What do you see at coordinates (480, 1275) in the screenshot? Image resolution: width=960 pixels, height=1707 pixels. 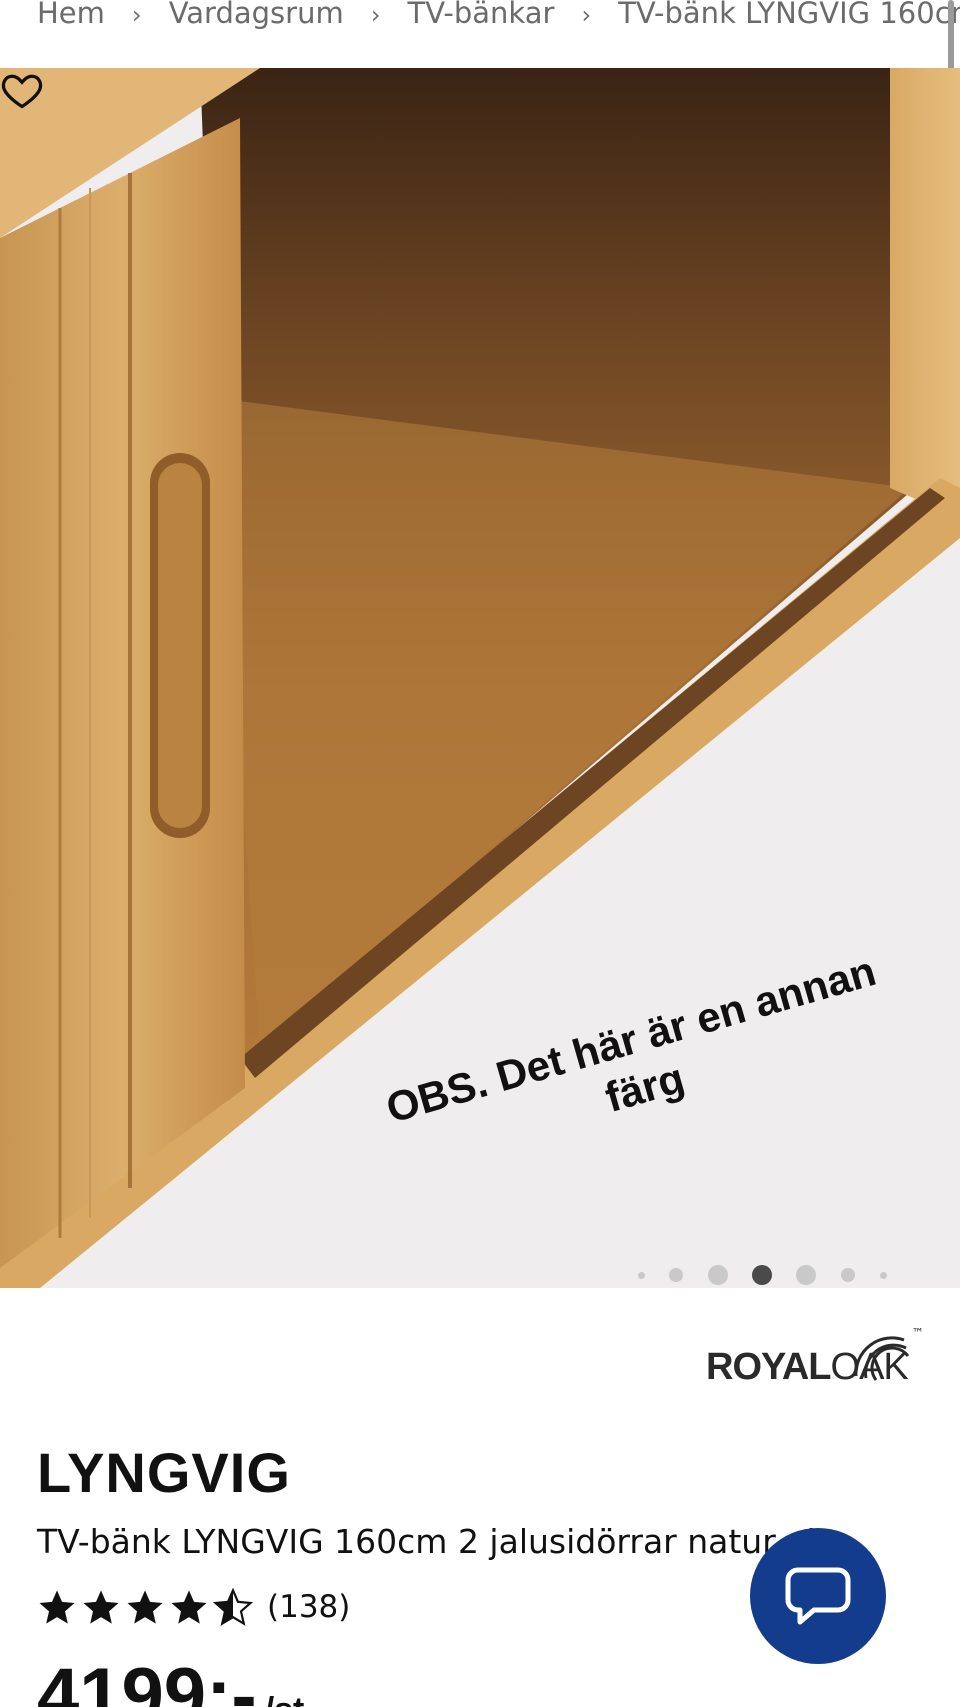 I see `carousel-indicator` at bounding box center [480, 1275].